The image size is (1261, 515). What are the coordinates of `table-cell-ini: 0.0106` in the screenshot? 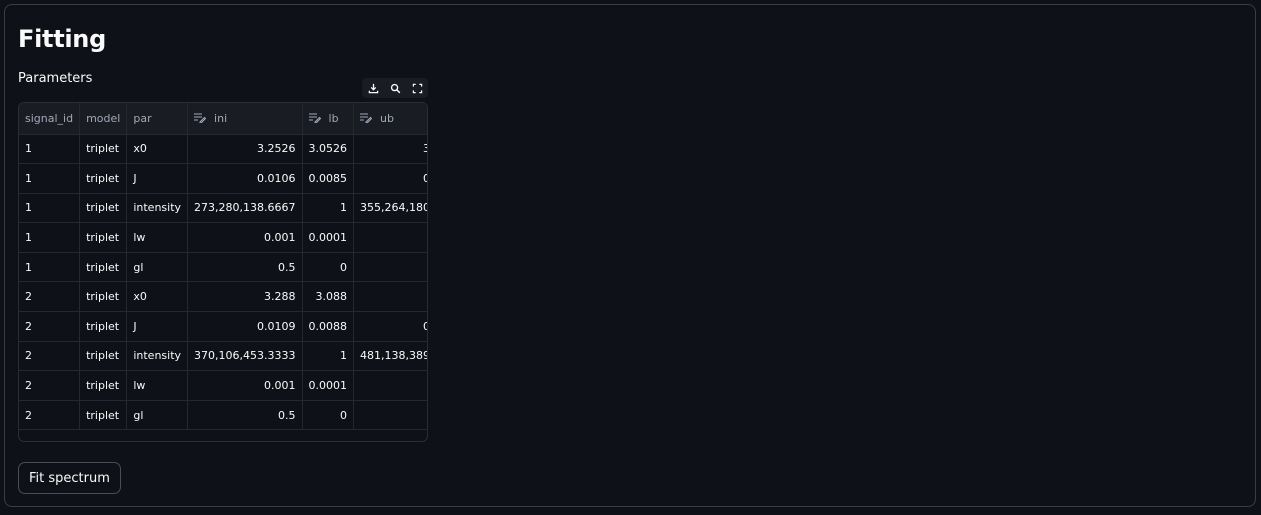 It's located at (245, 178).